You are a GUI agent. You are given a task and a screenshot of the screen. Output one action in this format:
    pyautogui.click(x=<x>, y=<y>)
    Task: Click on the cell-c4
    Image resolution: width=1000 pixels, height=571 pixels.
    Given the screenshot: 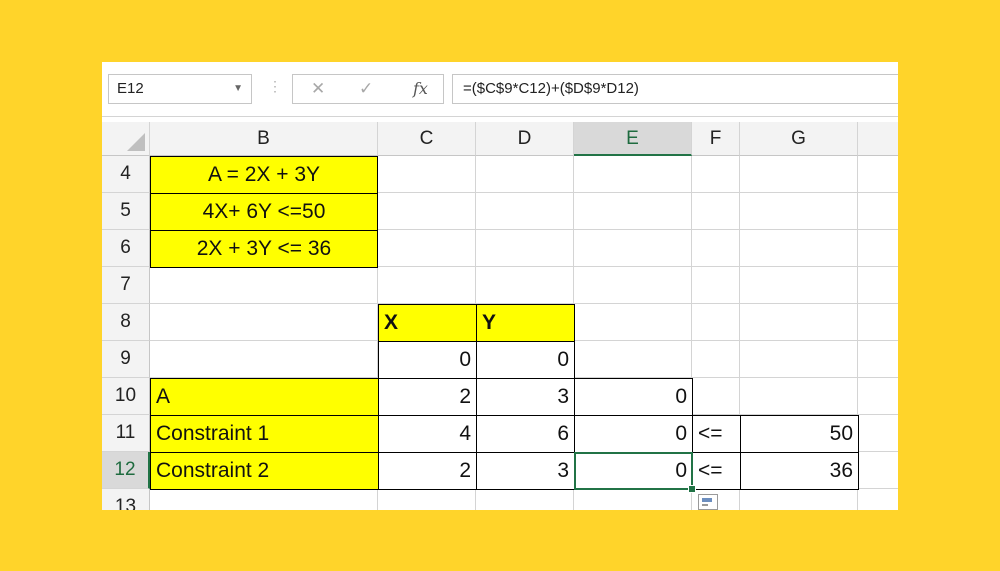 What is the action you would take?
    pyautogui.click(x=427, y=174)
    